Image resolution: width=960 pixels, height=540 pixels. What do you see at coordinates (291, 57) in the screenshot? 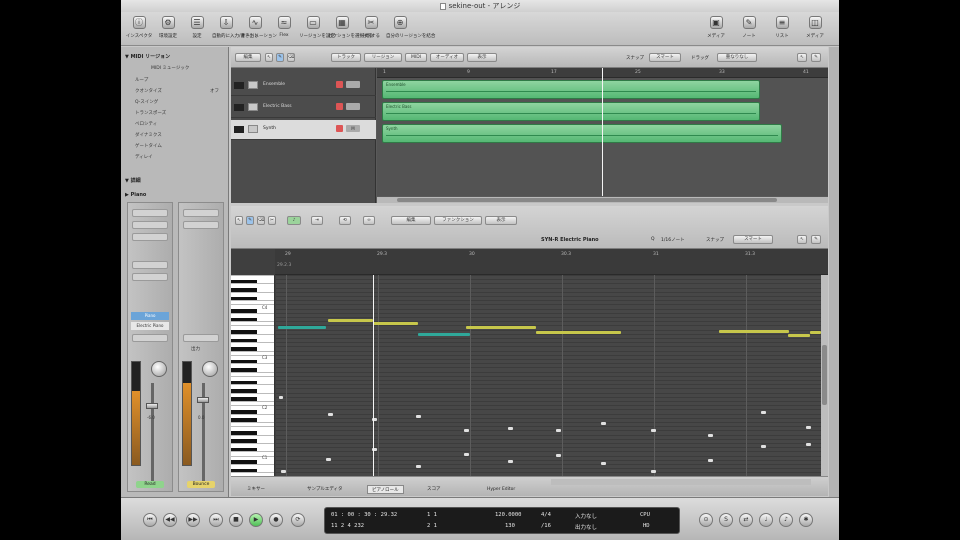
I see `eraser-tool: ⌫` at bounding box center [291, 57].